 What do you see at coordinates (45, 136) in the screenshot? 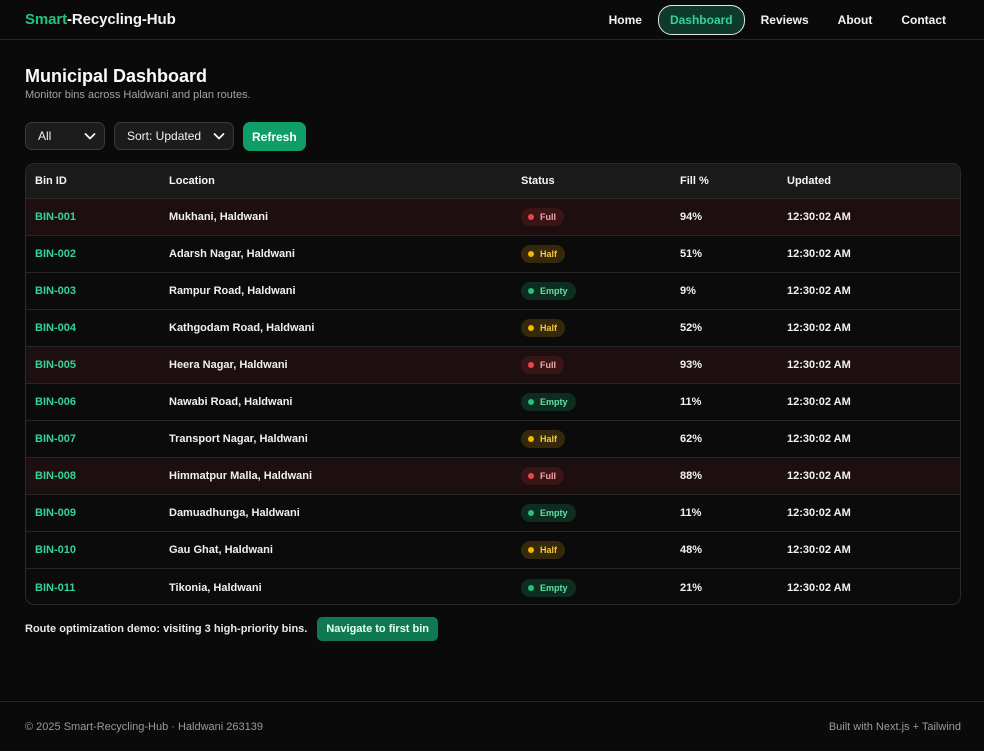
I see `status-filter-value: All` at bounding box center [45, 136].